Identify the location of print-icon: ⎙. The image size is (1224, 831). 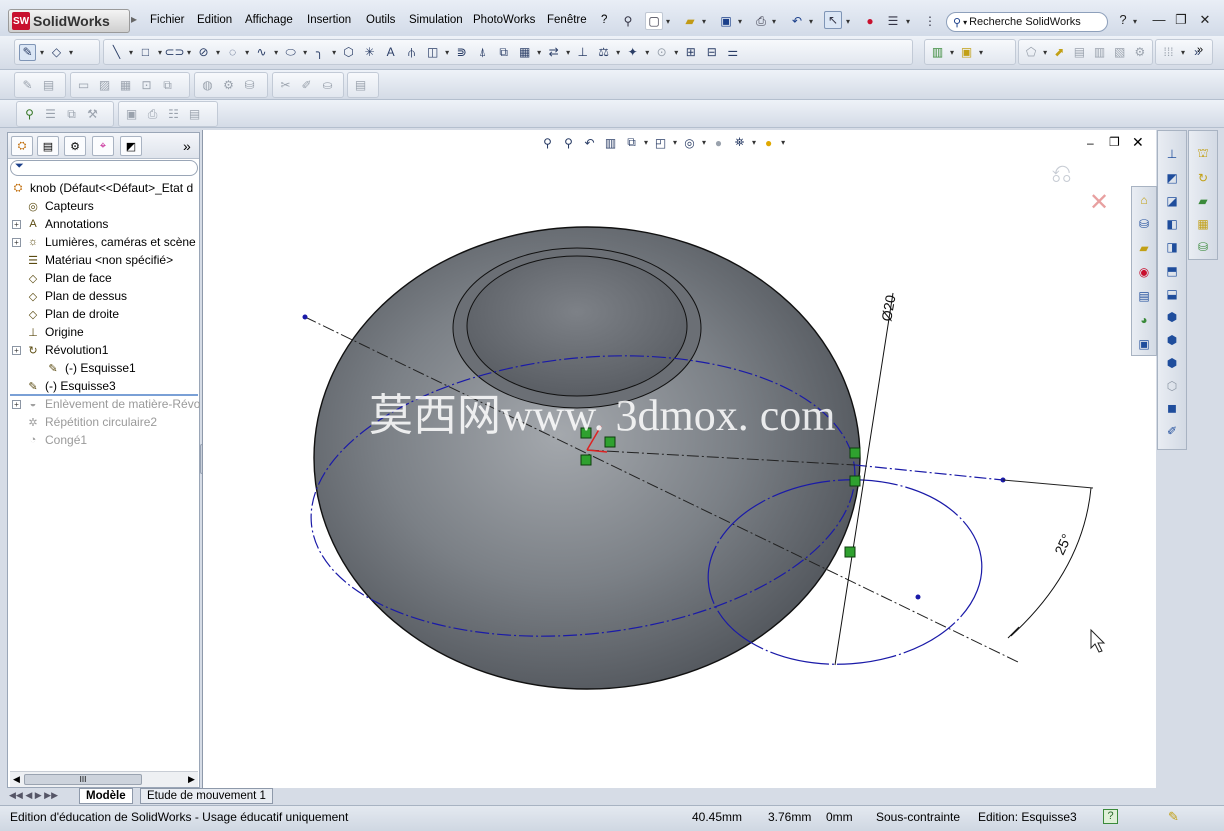
(761, 21).